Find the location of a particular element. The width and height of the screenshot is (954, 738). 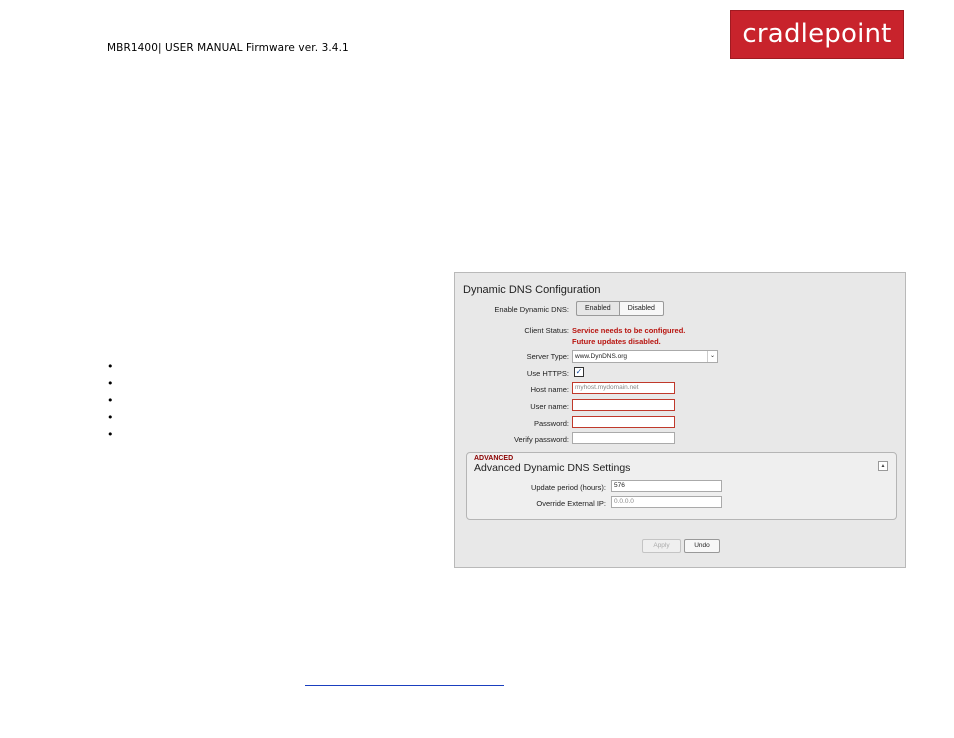

use-https-label: Use HTTPS: is located at coordinates (547, 373).